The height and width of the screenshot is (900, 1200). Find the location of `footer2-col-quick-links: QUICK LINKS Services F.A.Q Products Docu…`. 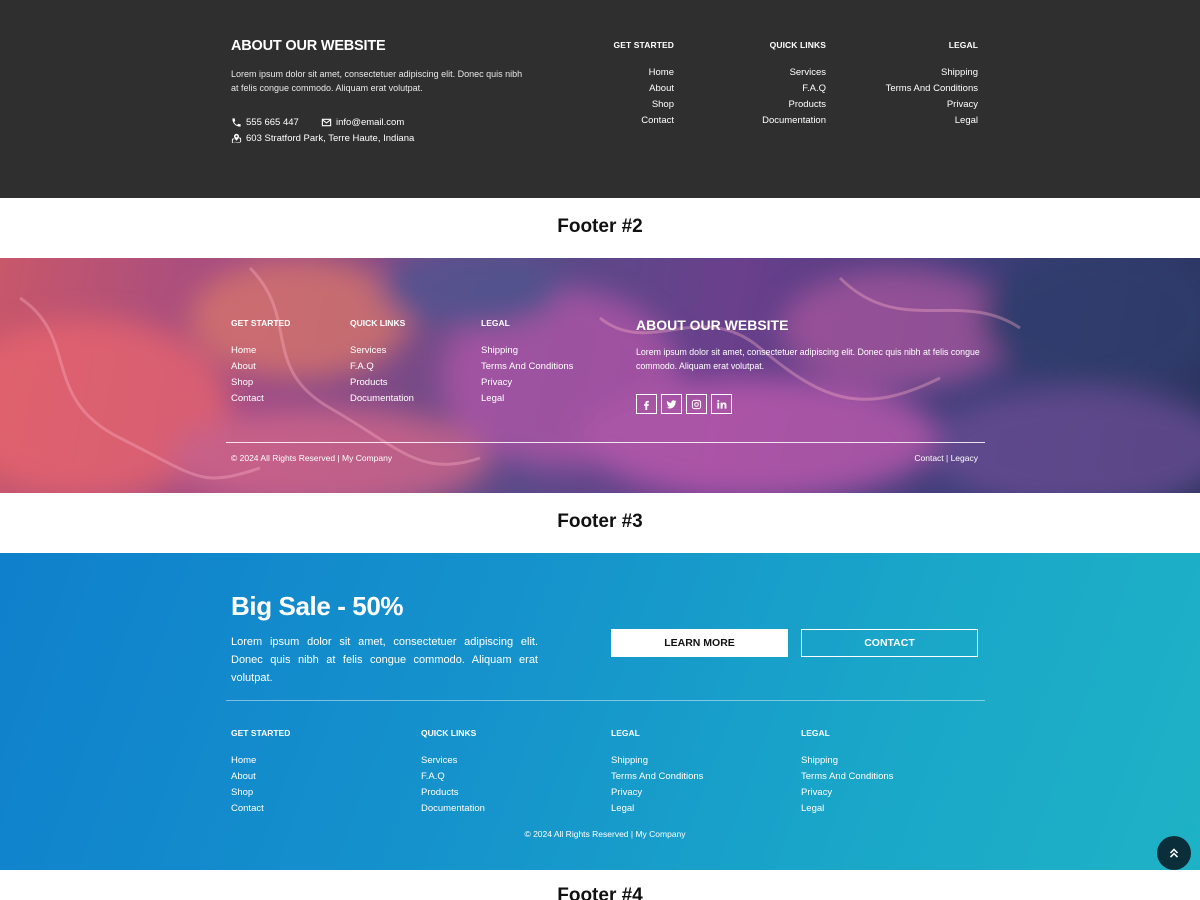

footer2-col-quick-links: QUICK LINKS Services F.A.Q Products Docu… is located at coordinates (382, 362).